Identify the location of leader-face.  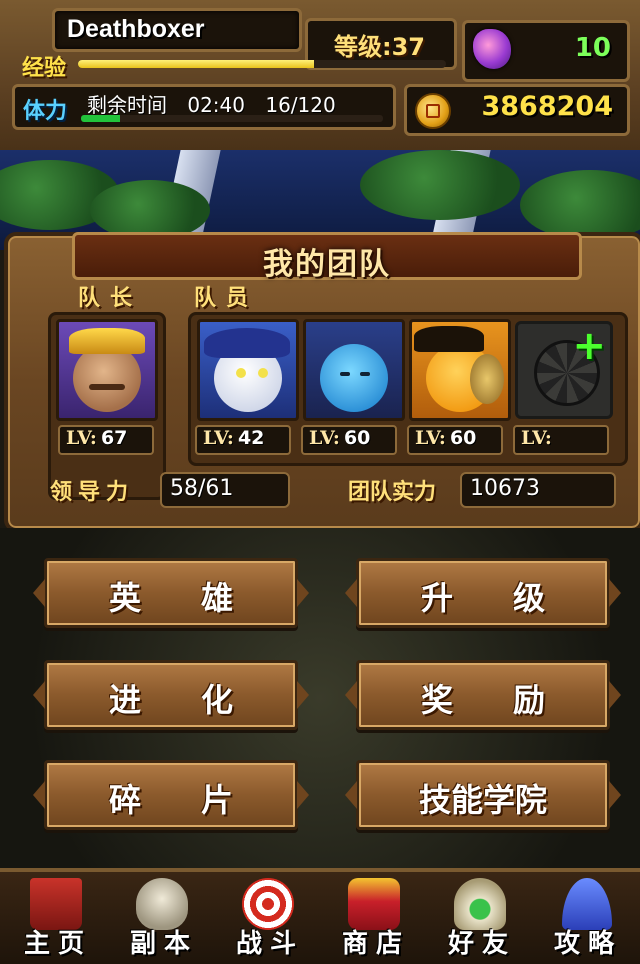
(107, 378).